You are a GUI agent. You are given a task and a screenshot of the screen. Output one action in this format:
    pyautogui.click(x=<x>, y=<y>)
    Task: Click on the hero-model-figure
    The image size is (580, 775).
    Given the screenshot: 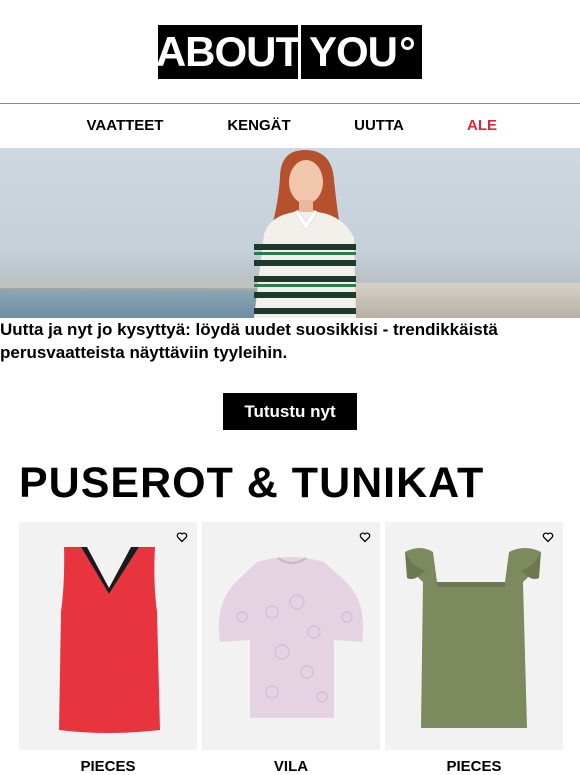 What is the action you would take?
    pyautogui.click(x=305, y=234)
    